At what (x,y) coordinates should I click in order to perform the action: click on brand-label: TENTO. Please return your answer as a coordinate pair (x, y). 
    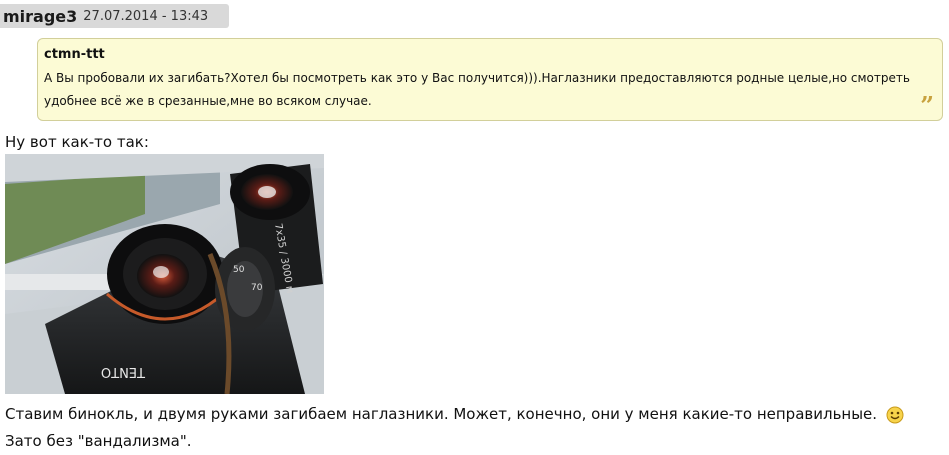
    Looking at the image, I should click on (123, 371).